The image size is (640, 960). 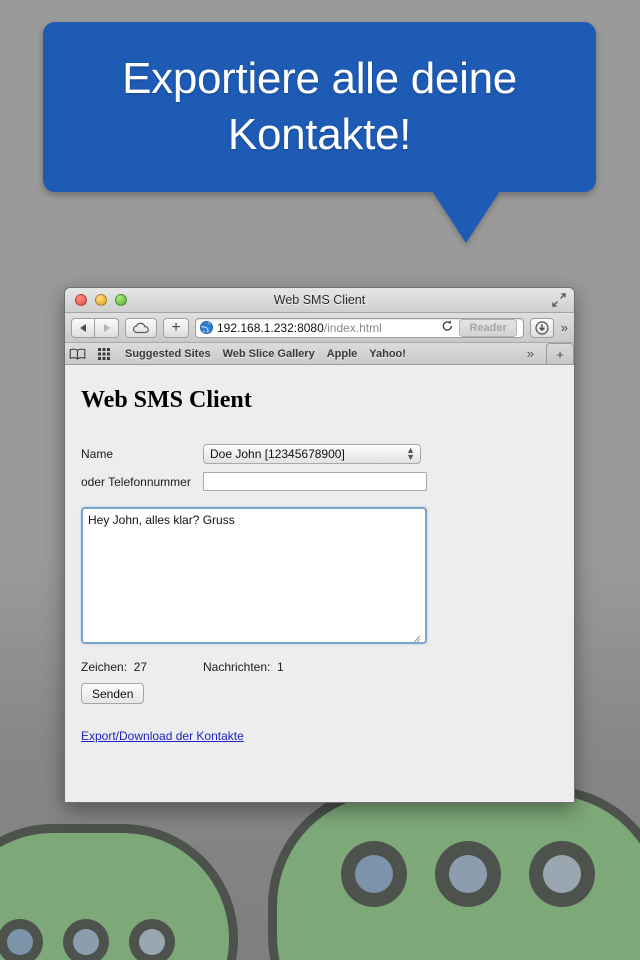 I want to click on name-row: Name Doe John [12345678900] ▲ ▼, so click(x=327, y=454).